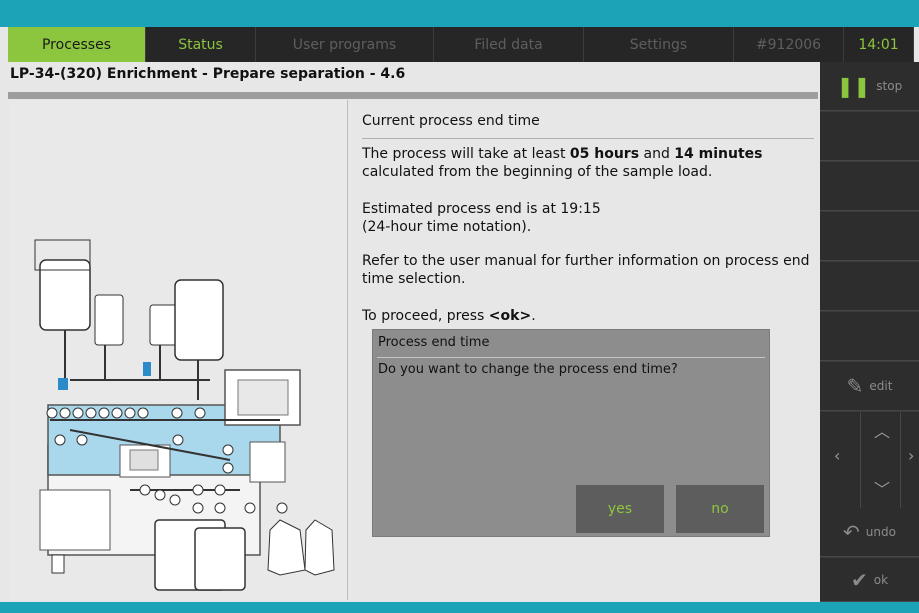 The image size is (919, 613). I want to click on proceed-instruction: To proceed, press <ok>., so click(449, 316).